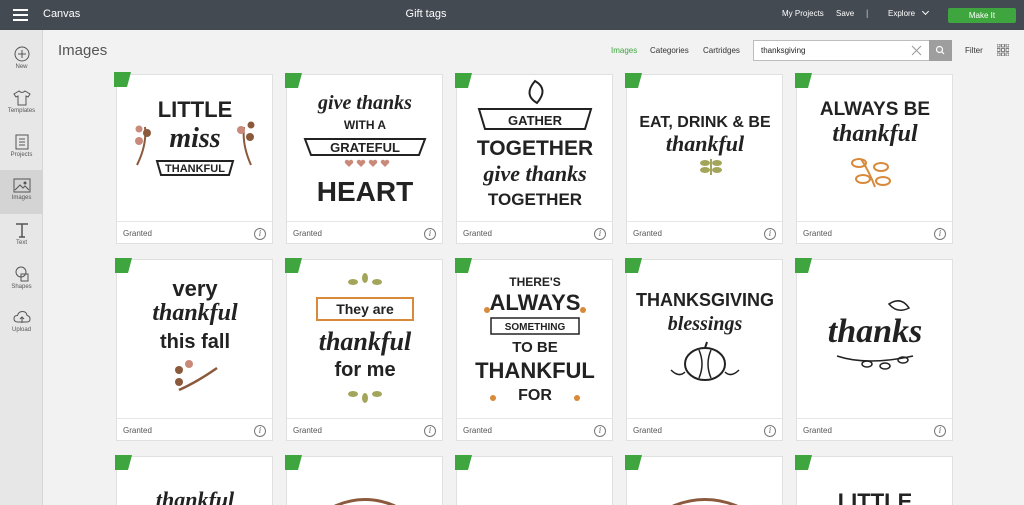 The height and width of the screenshot is (505, 1024). I want to click on image-card: LITTLE, so click(874, 480).